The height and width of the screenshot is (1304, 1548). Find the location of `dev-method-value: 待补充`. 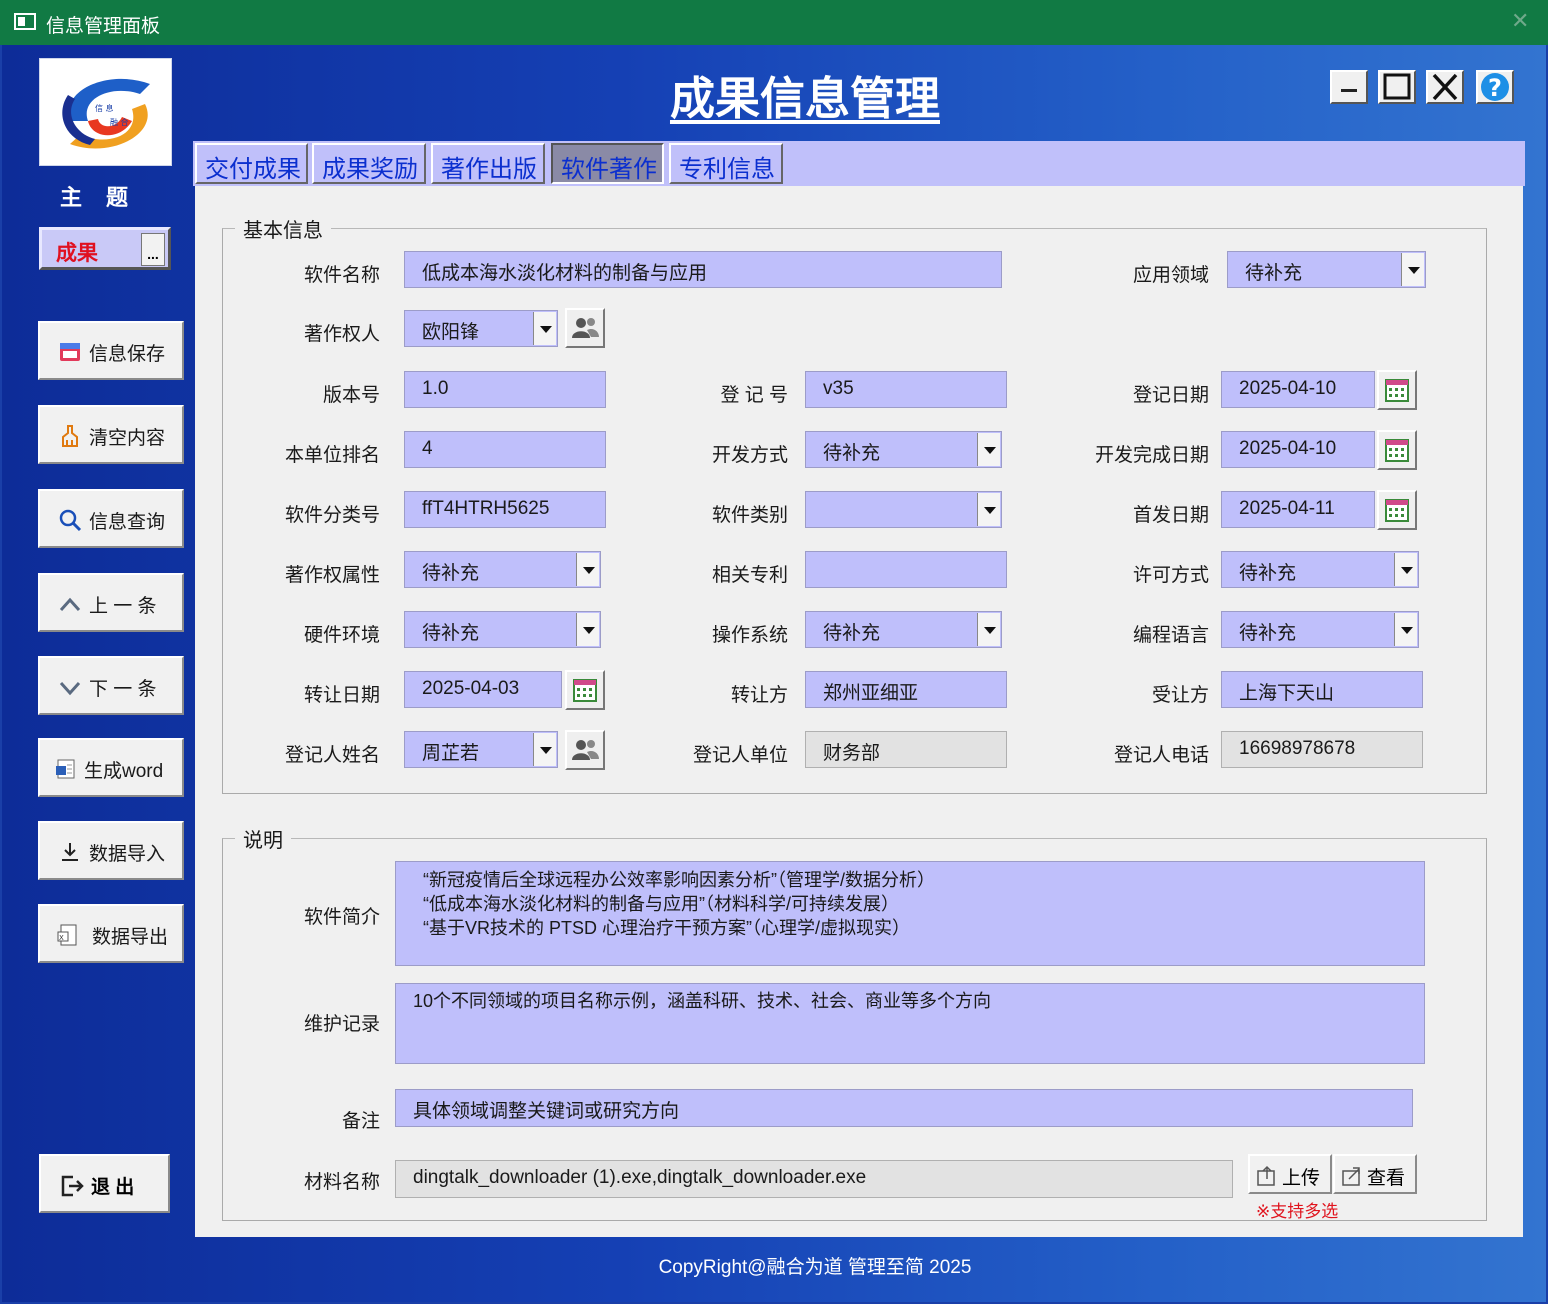

dev-method-value: 待补充 is located at coordinates (852, 453).